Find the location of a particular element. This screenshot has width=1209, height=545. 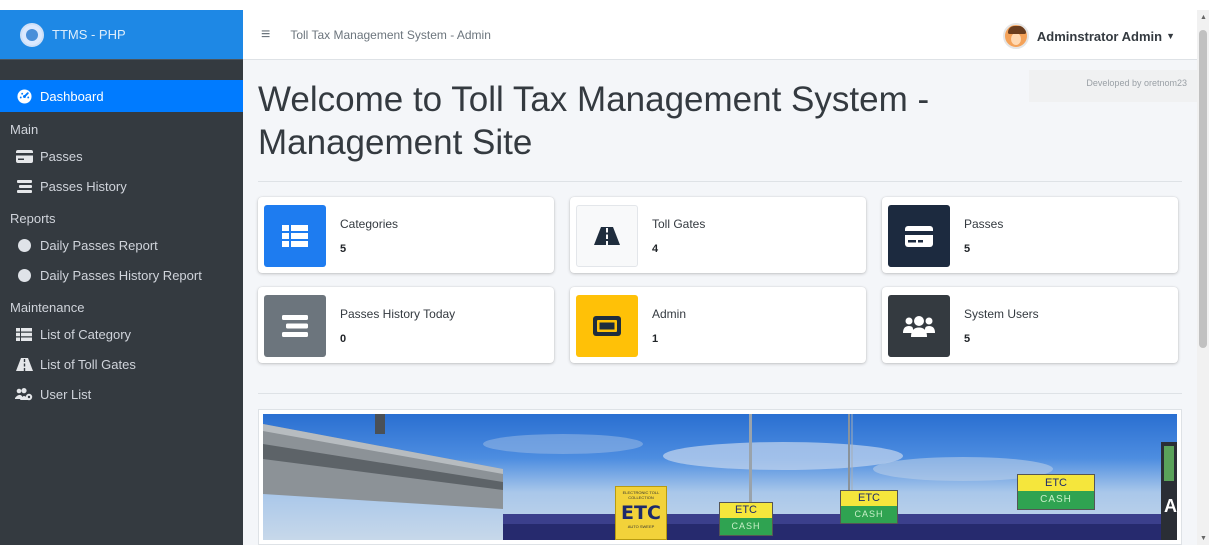

nav-header-reports: Reports is located at coordinates (33, 218).